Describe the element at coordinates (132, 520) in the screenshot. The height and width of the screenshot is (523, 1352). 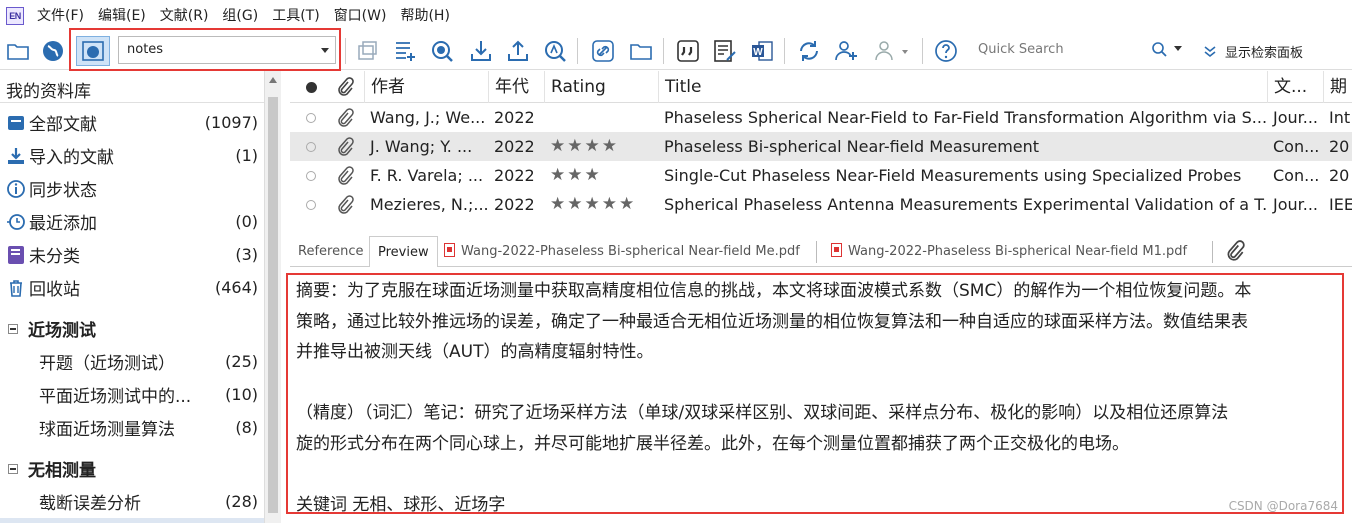
I see `selected-row-hint` at that location.